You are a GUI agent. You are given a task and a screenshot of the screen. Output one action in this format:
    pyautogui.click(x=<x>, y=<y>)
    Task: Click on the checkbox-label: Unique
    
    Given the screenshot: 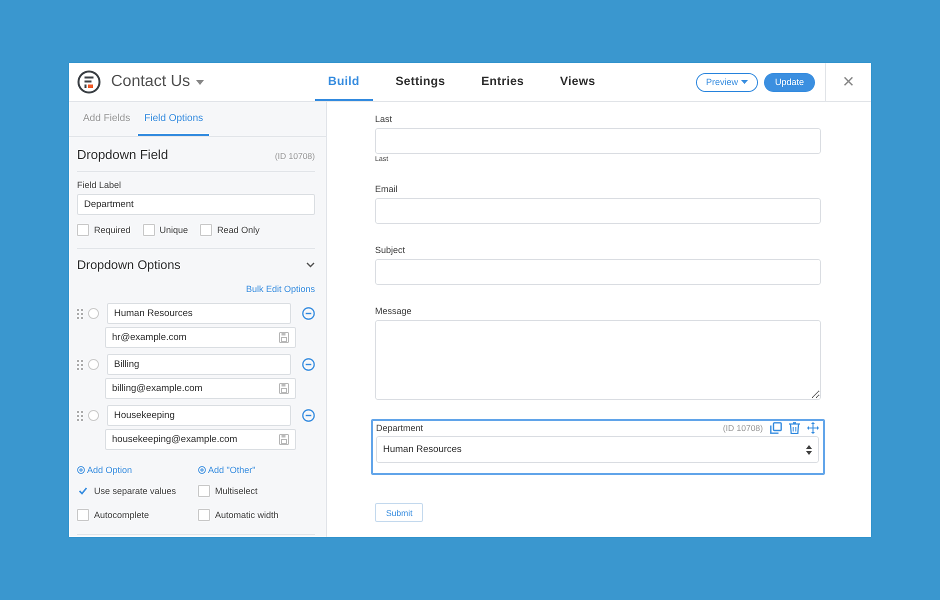 What is the action you would take?
    pyautogui.click(x=174, y=230)
    